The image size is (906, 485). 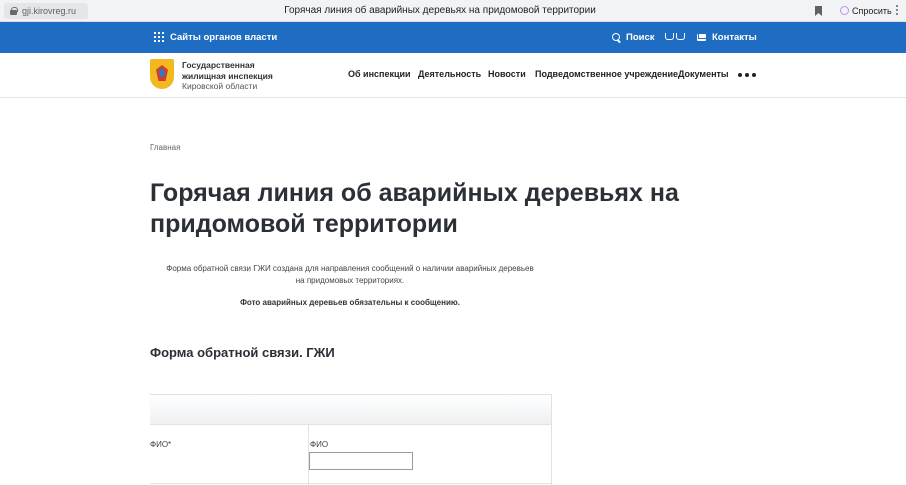 What do you see at coordinates (616, 37) in the screenshot?
I see `search-icon` at bounding box center [616, 37].